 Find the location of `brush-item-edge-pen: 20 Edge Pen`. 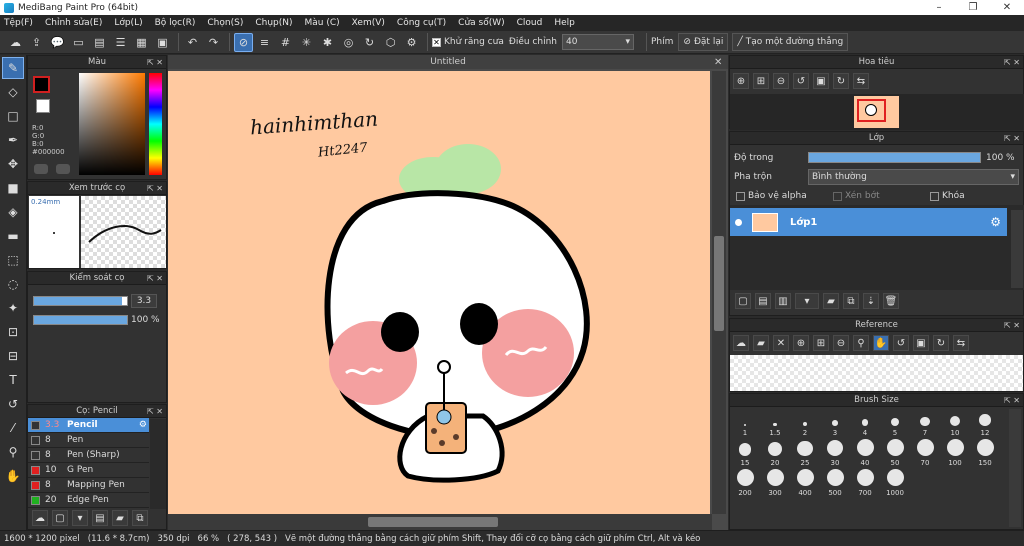

brush-item-edge-pen: 20 Edge Pen is located at coordinates (88, 500).